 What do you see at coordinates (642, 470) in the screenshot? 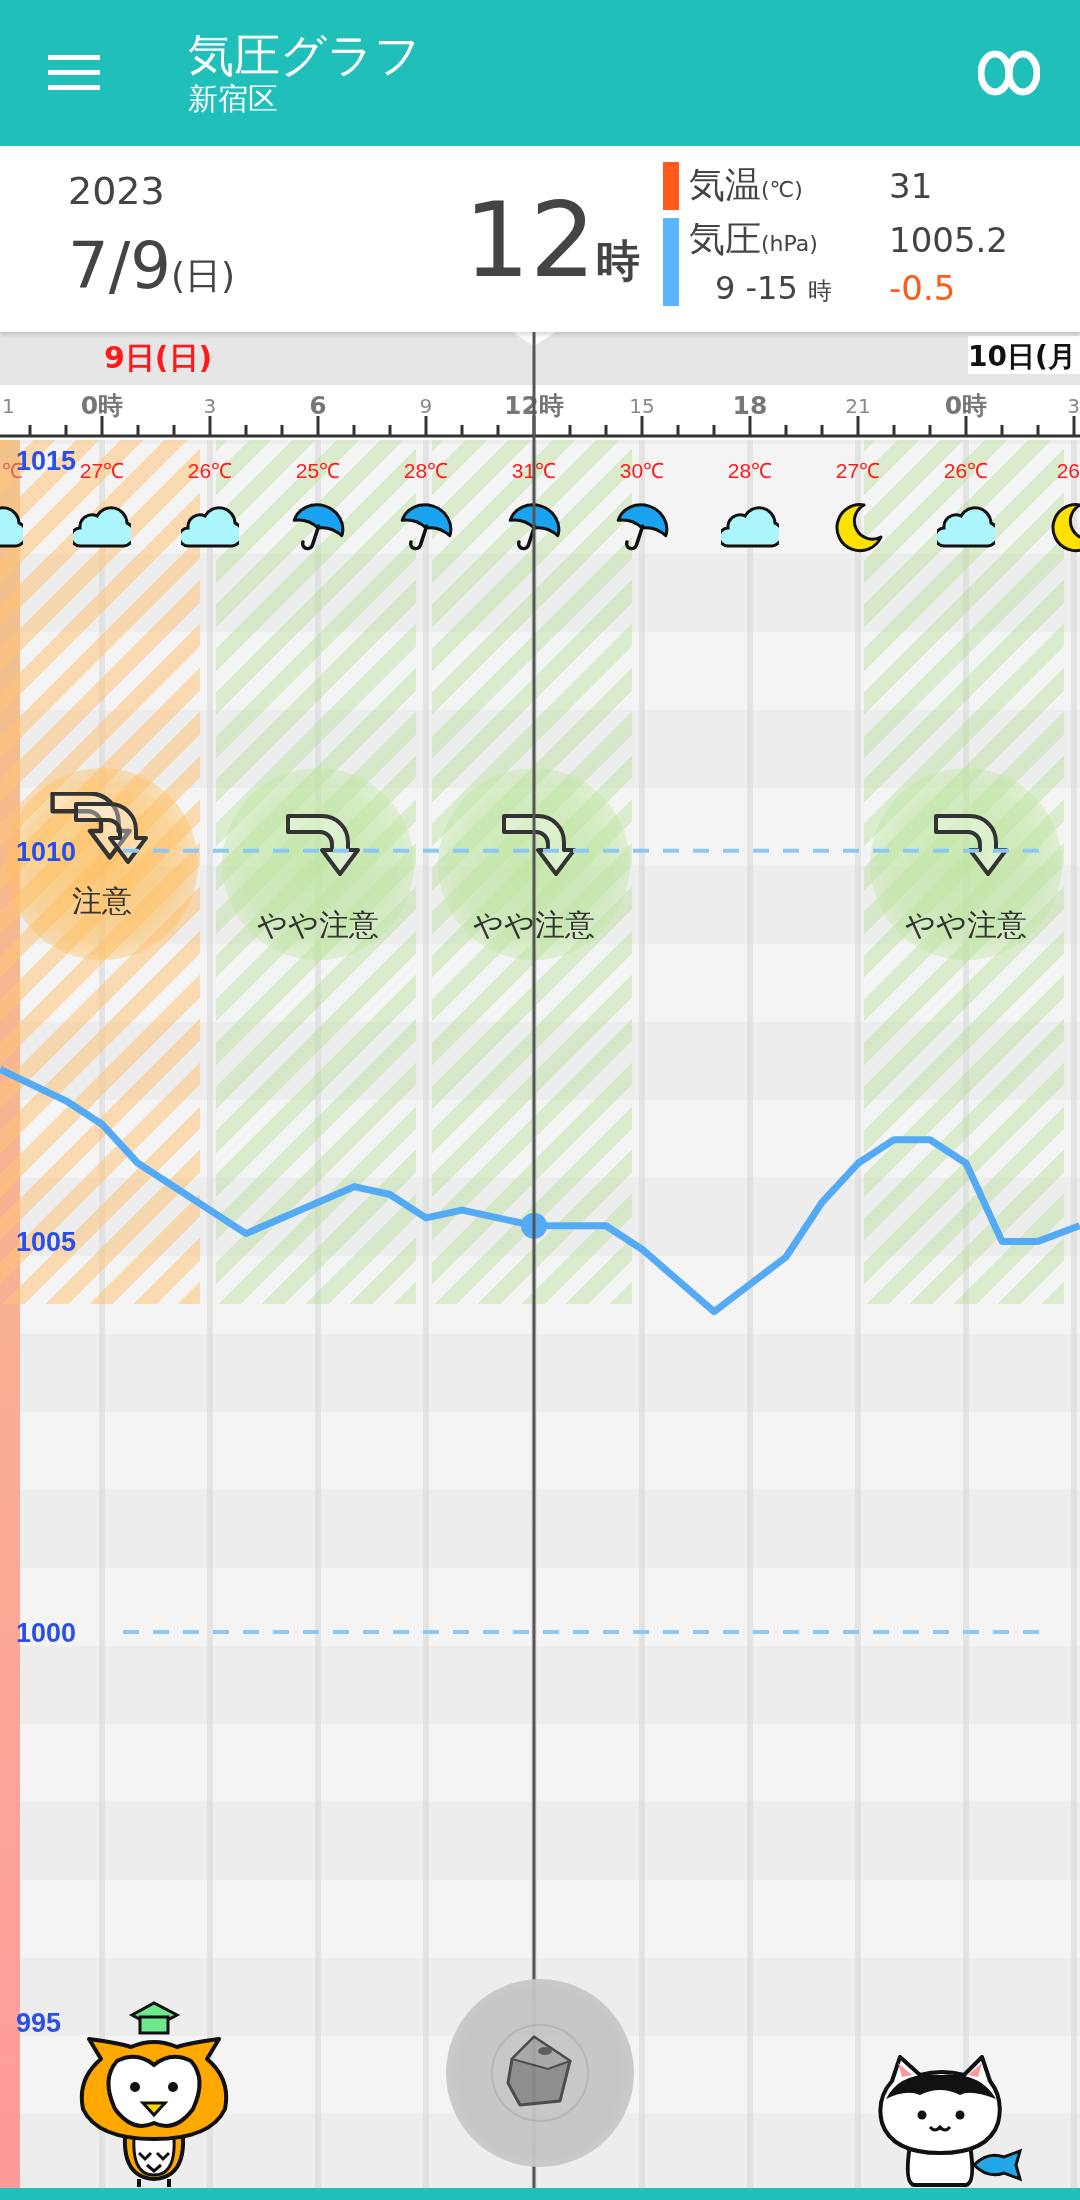
I see `temperature-label: 30℃` at bounding box center [642, 470].